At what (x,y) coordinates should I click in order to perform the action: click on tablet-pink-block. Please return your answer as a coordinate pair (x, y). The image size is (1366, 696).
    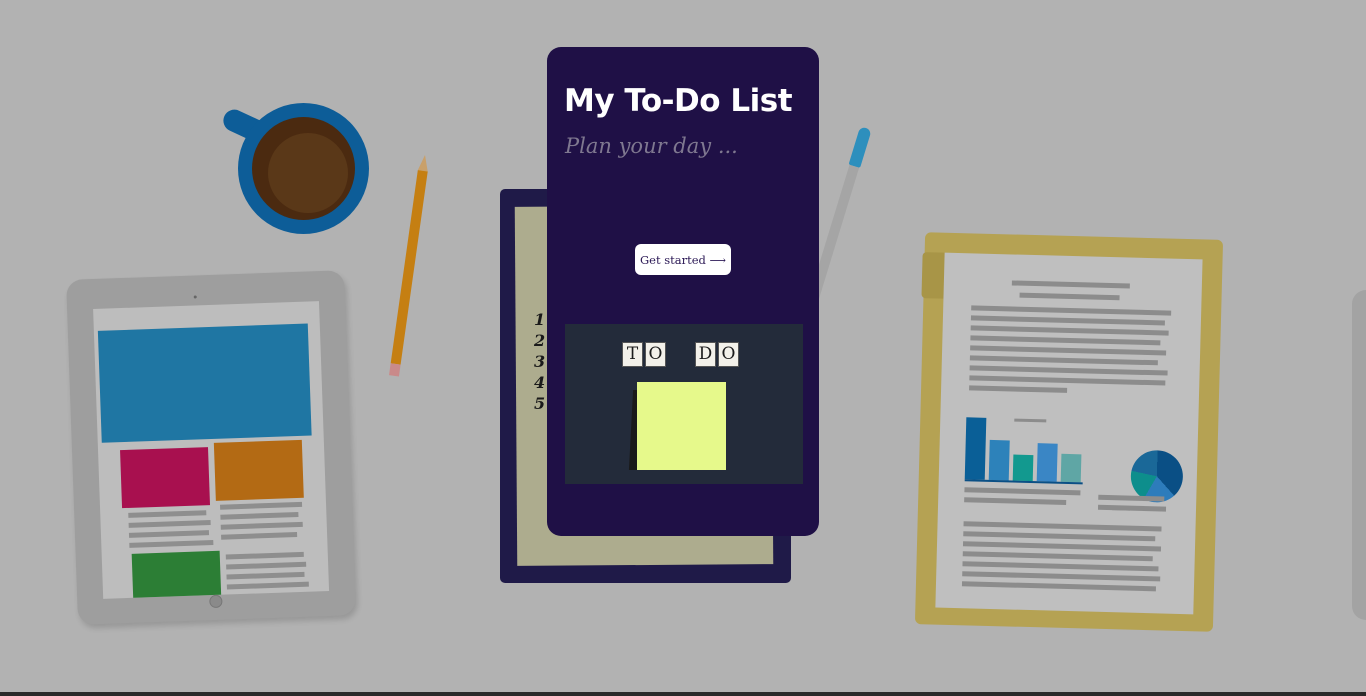
    Looking at the image, I should click on (165, 478).